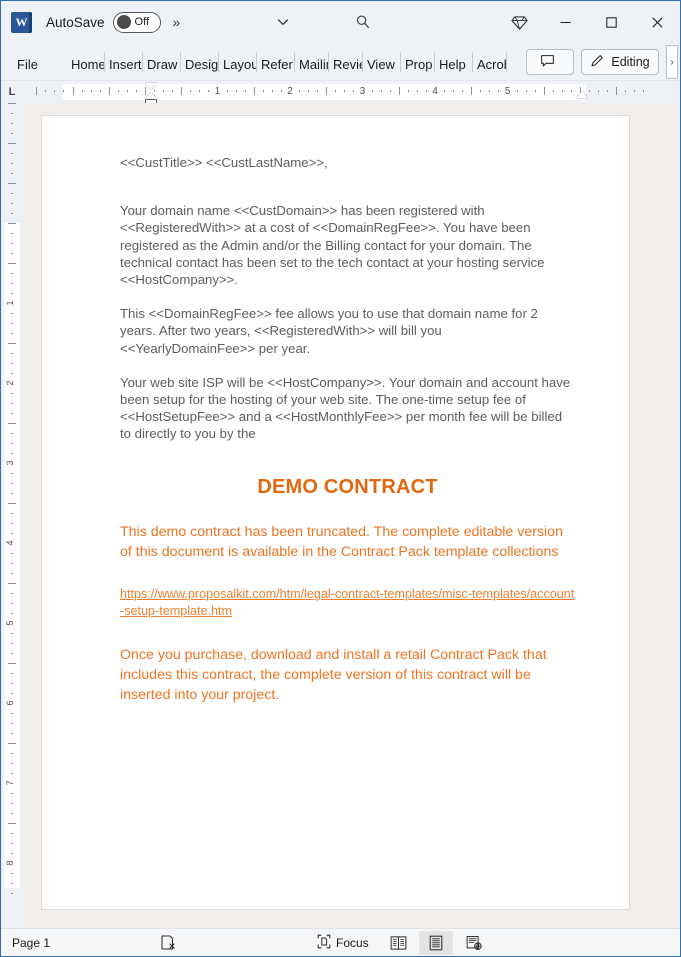 The image size is (681, 957). What do you see at coordinates (169, 942) in the screenshot?
I see `proofing-errors-icon` at bounding box center [169, 942].